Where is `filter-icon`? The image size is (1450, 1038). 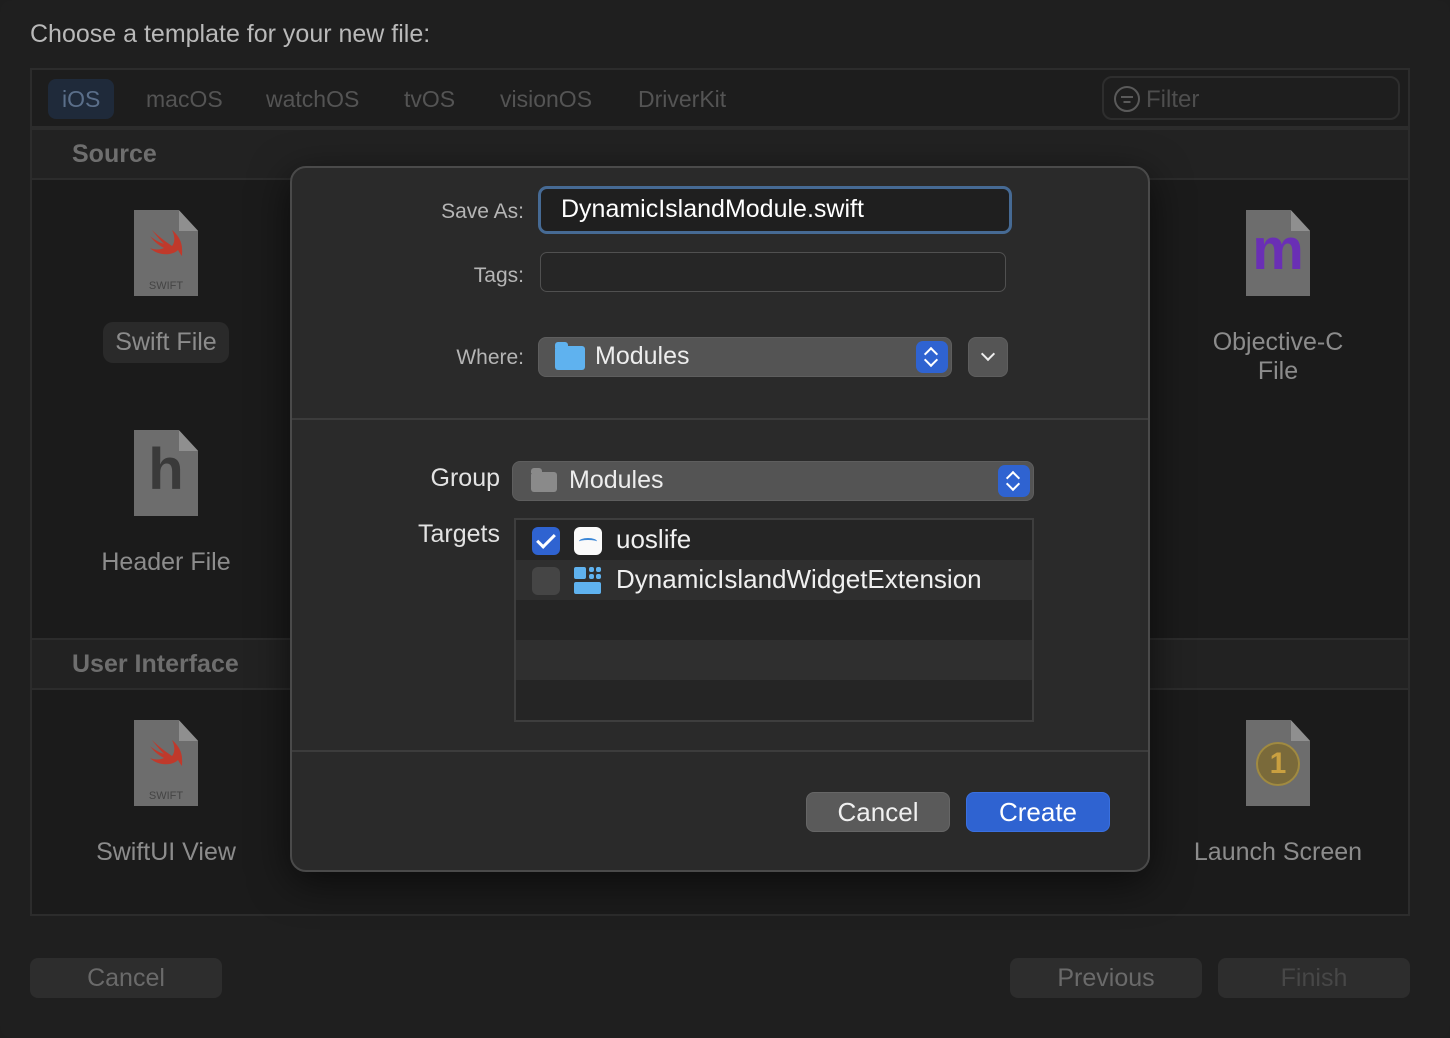 filter-icon is located at coordinates (1127, 99).